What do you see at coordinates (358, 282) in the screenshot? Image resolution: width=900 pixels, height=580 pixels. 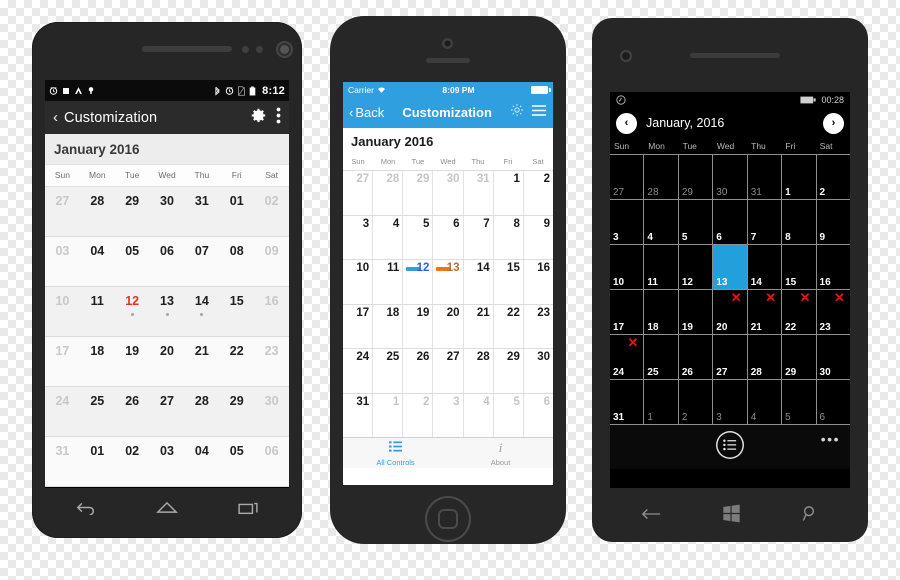 I see `calendar-day-cell: 10` at bounding box center [358, 282].